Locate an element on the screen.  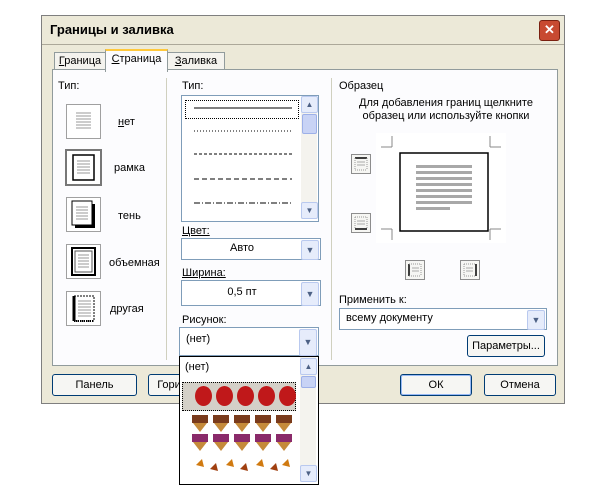
line-style-list: ▲ ▼ is located at coordinates (250, 158).